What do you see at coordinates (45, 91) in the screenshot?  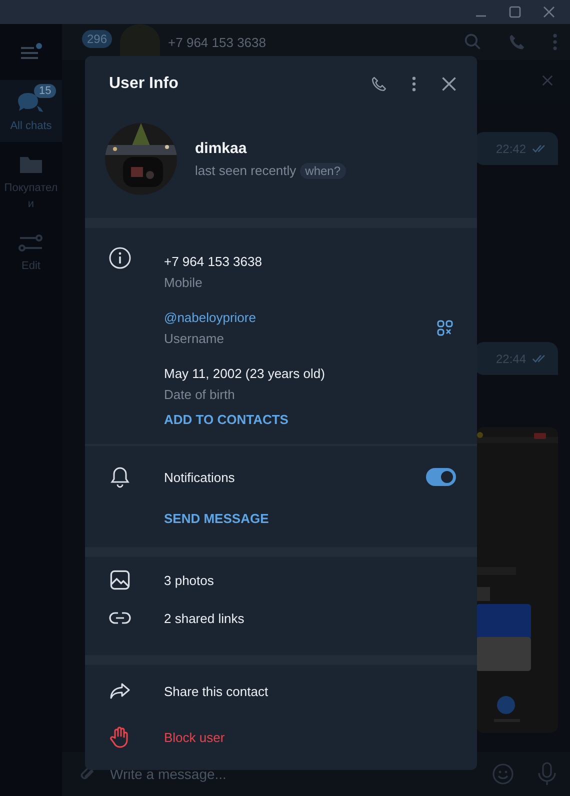 I see `unread-badge: 15` at bounding box center [45, 91].